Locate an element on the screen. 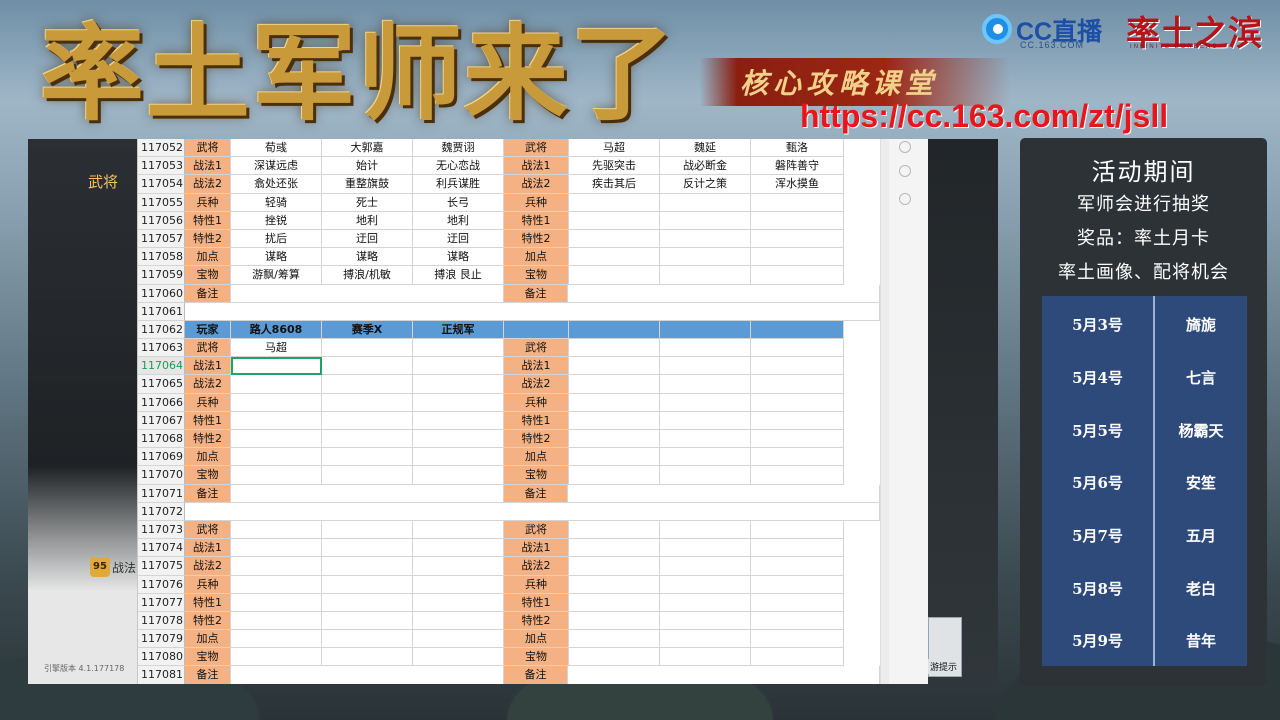 The image size is (1280, 720). table-cell: 扰后 is located at coordinates (276, 239).